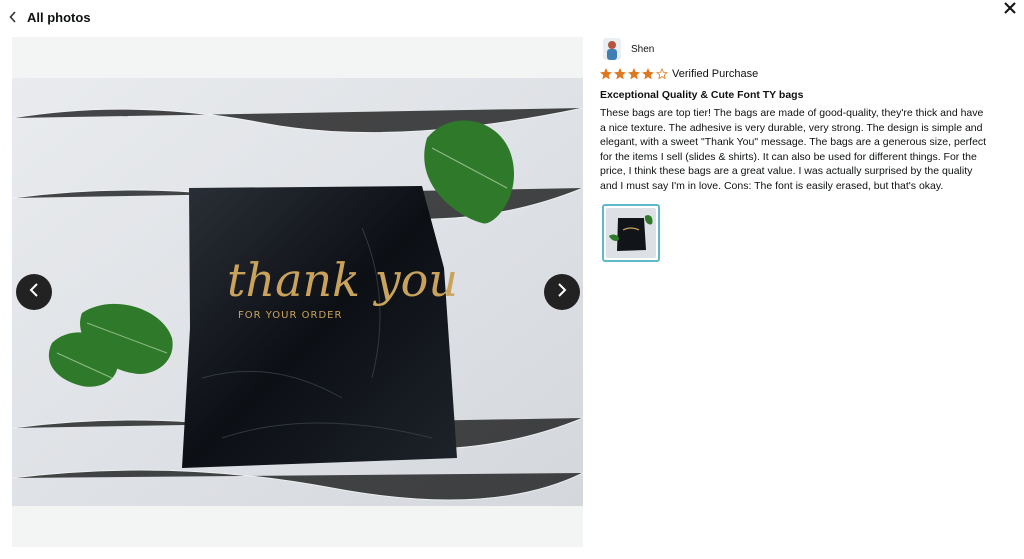 Image resolution: width=1024 pixels, height=559 pixels. What do you see at coordinates (795, 74) in the screenshot?
I see `rating-row: Verified Purchase` at bounding box center [795, 74].